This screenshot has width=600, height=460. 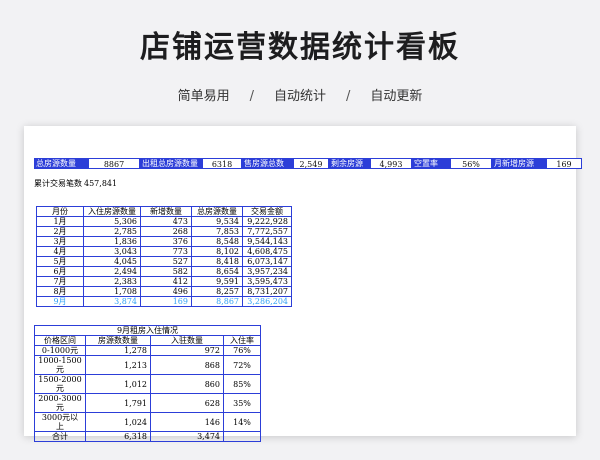 I want to click on table-cell: 1,278, so click(x=118, y=350).